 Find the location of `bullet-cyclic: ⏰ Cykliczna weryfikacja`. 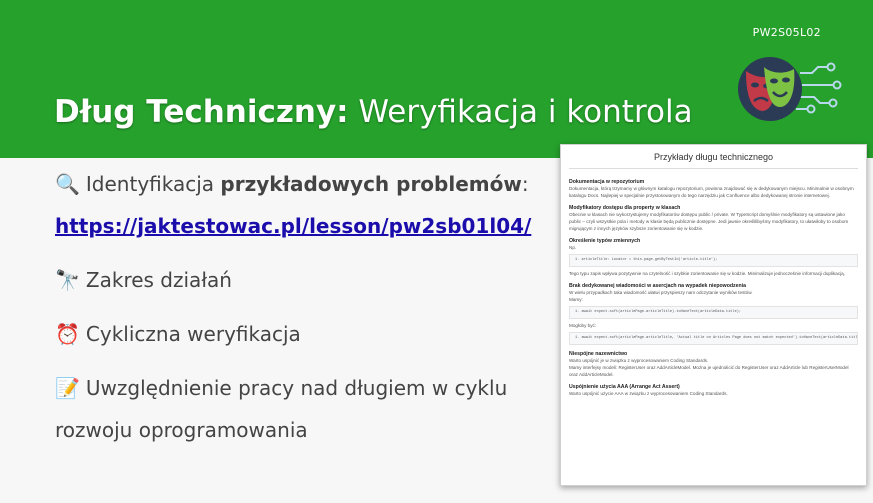

bullet-cyclic: ⏰ Cykliczna weryfikacja is located at coordinates (178, 334).